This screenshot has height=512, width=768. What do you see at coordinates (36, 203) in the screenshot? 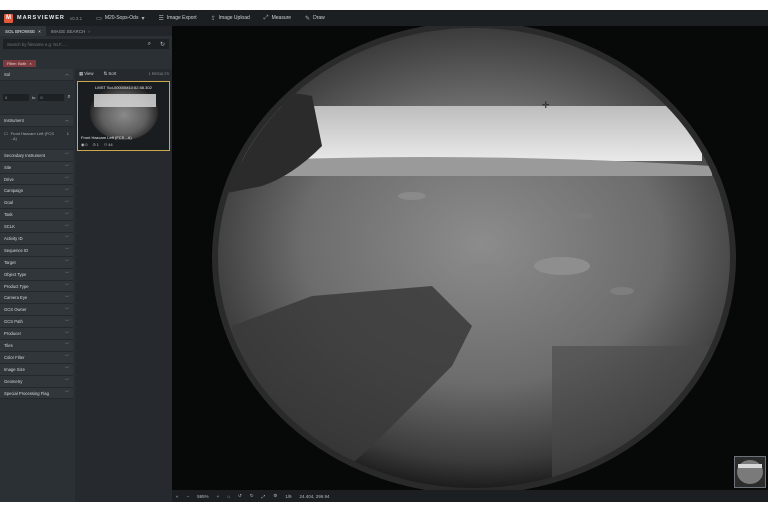
I see `filter-goal: Goal ﹀` at bounding box center [36, 203].